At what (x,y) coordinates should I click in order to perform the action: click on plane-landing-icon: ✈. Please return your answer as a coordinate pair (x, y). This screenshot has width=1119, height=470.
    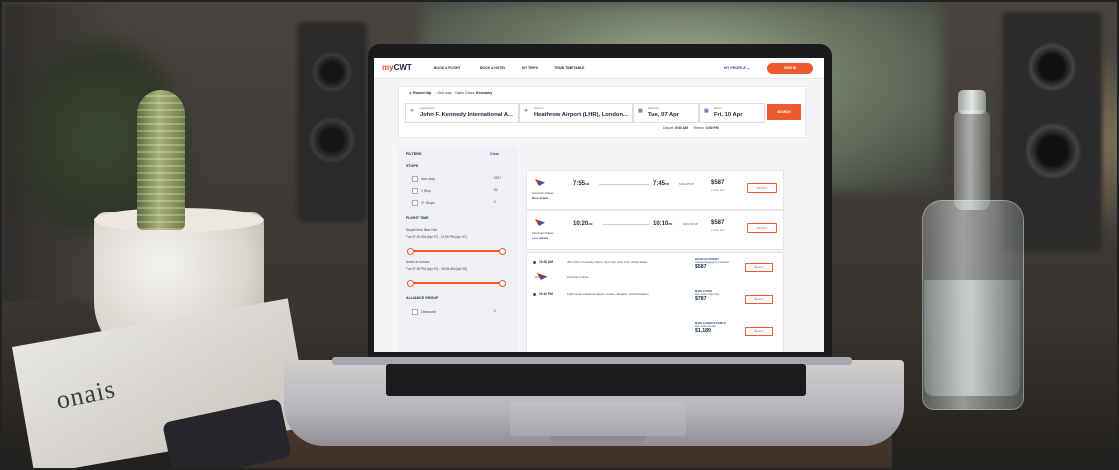
    Looking at the image, I should click on (526, 111).